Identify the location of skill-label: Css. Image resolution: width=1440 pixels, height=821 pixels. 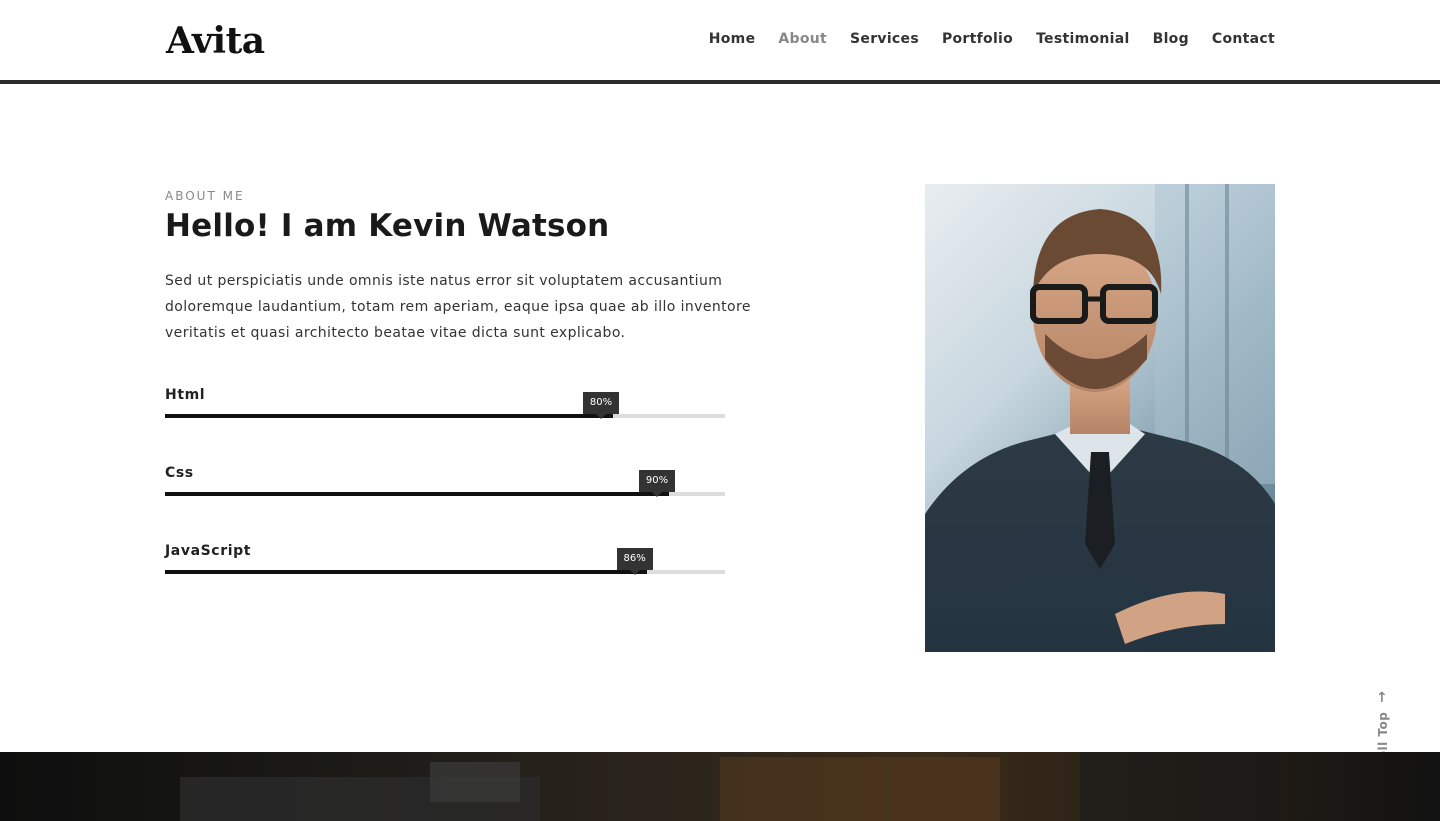
(179, 473).